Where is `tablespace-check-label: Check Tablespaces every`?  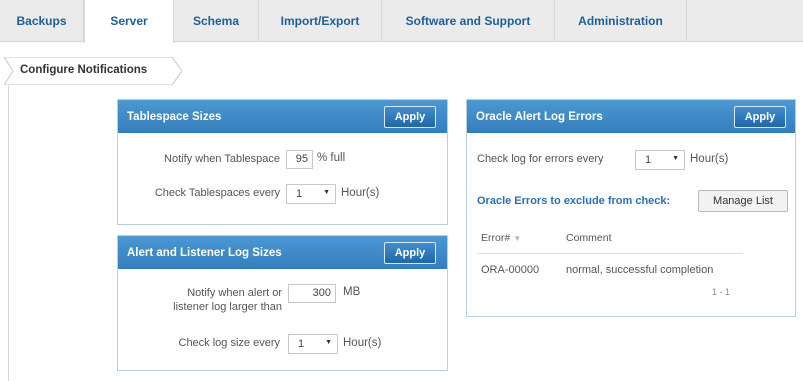
tablespace-check-label: Check Tablespaces every is located at coordinates (217, 193).